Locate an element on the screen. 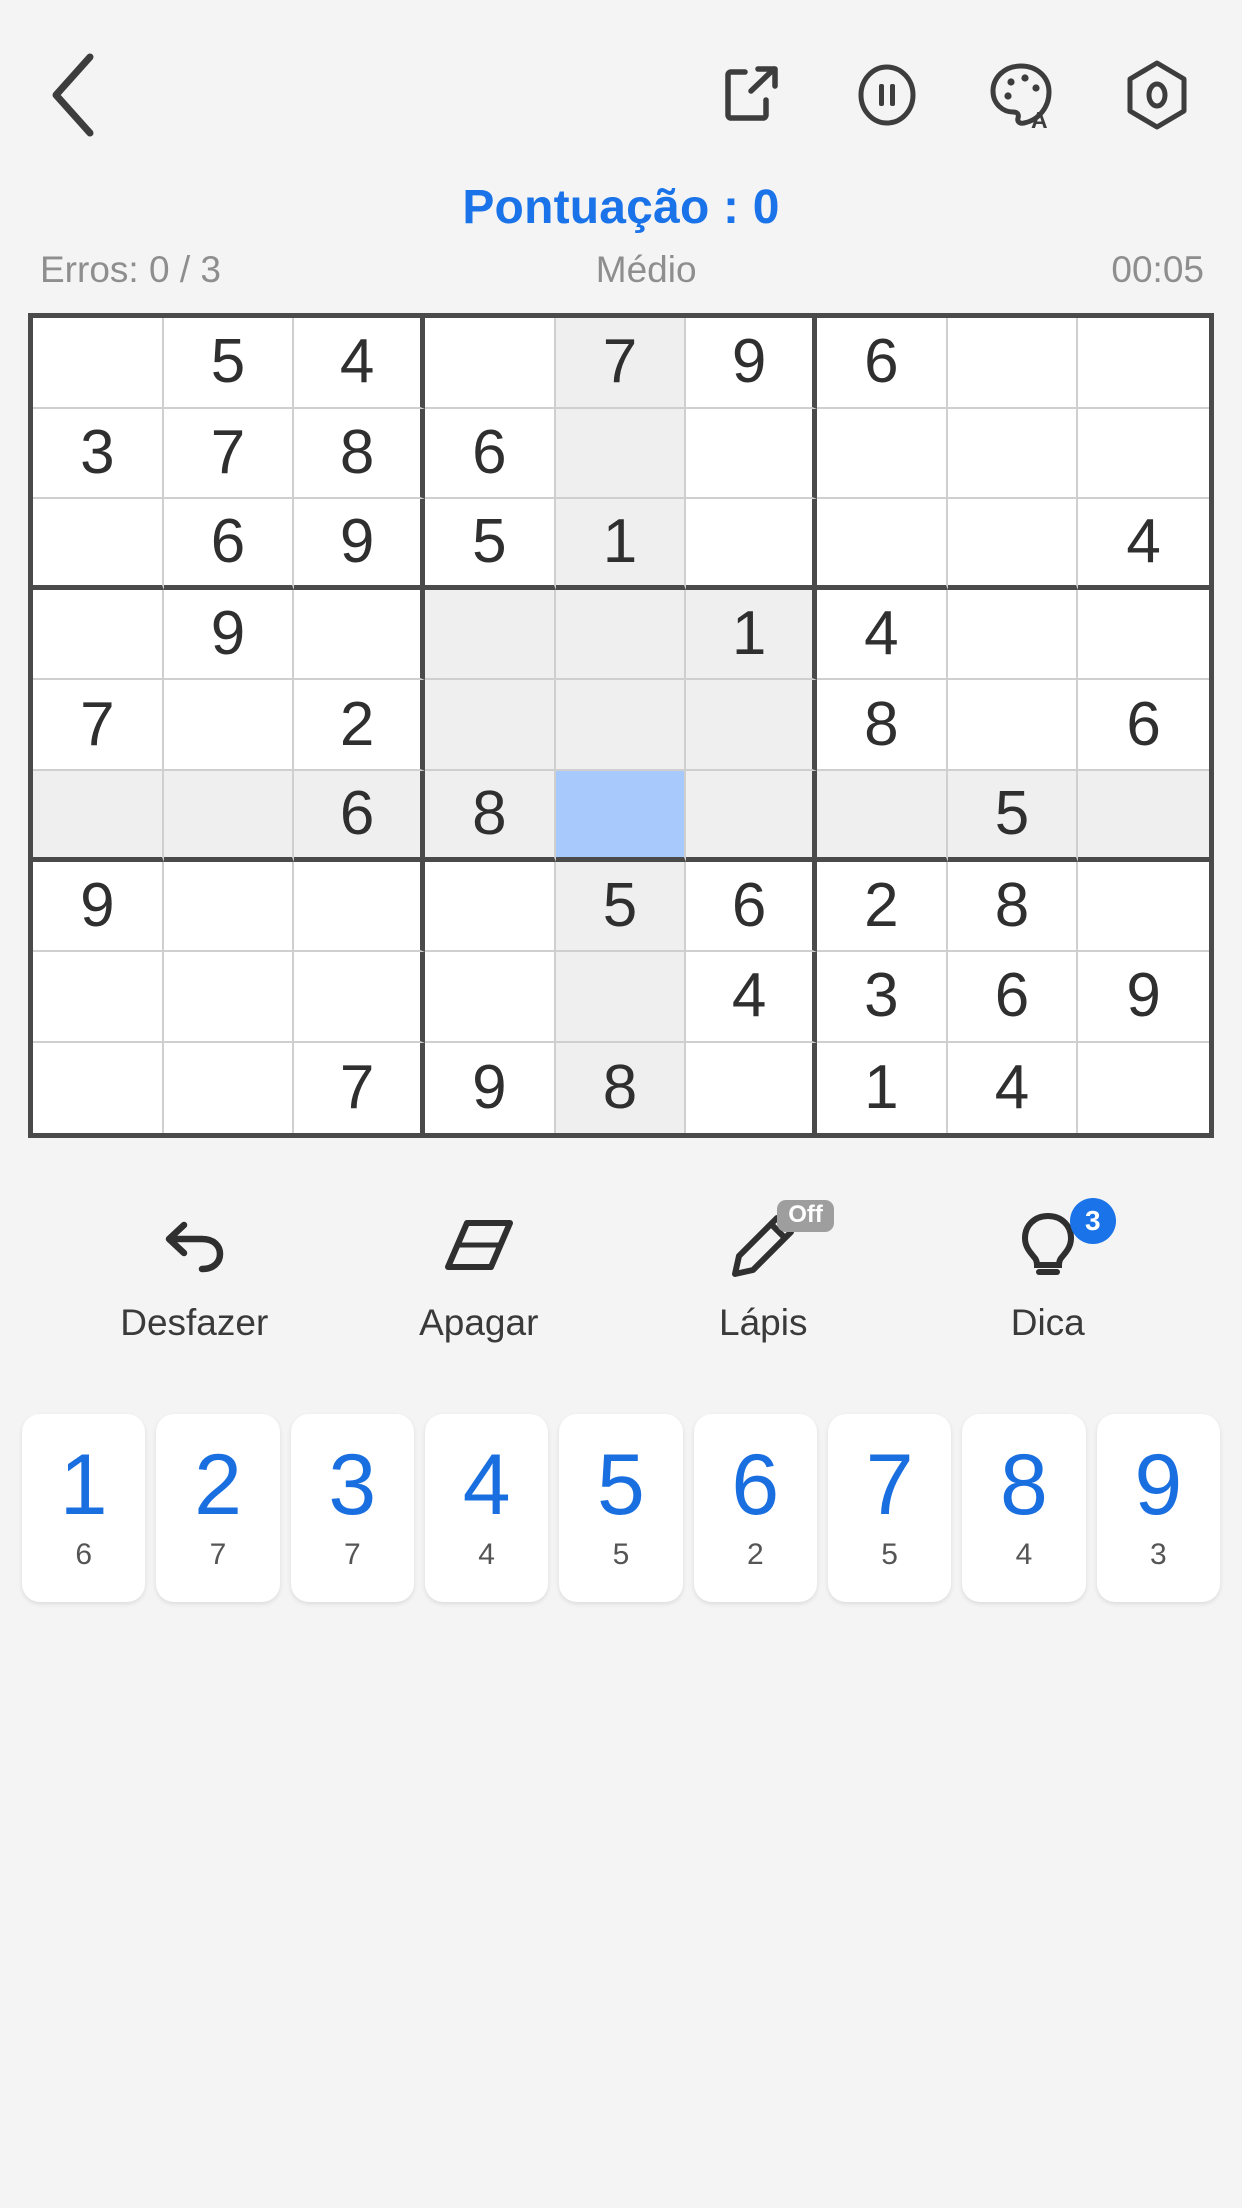  theme-button: A is located at coordinates (1022, 95).